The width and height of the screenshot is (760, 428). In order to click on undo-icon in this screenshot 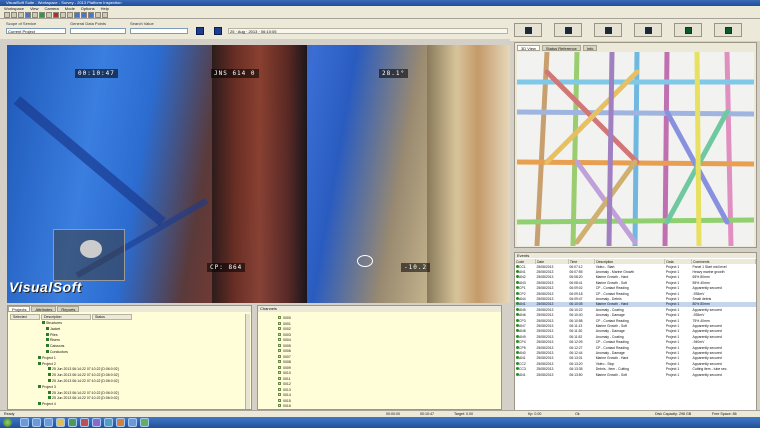, I will do `click(70, 15)`.